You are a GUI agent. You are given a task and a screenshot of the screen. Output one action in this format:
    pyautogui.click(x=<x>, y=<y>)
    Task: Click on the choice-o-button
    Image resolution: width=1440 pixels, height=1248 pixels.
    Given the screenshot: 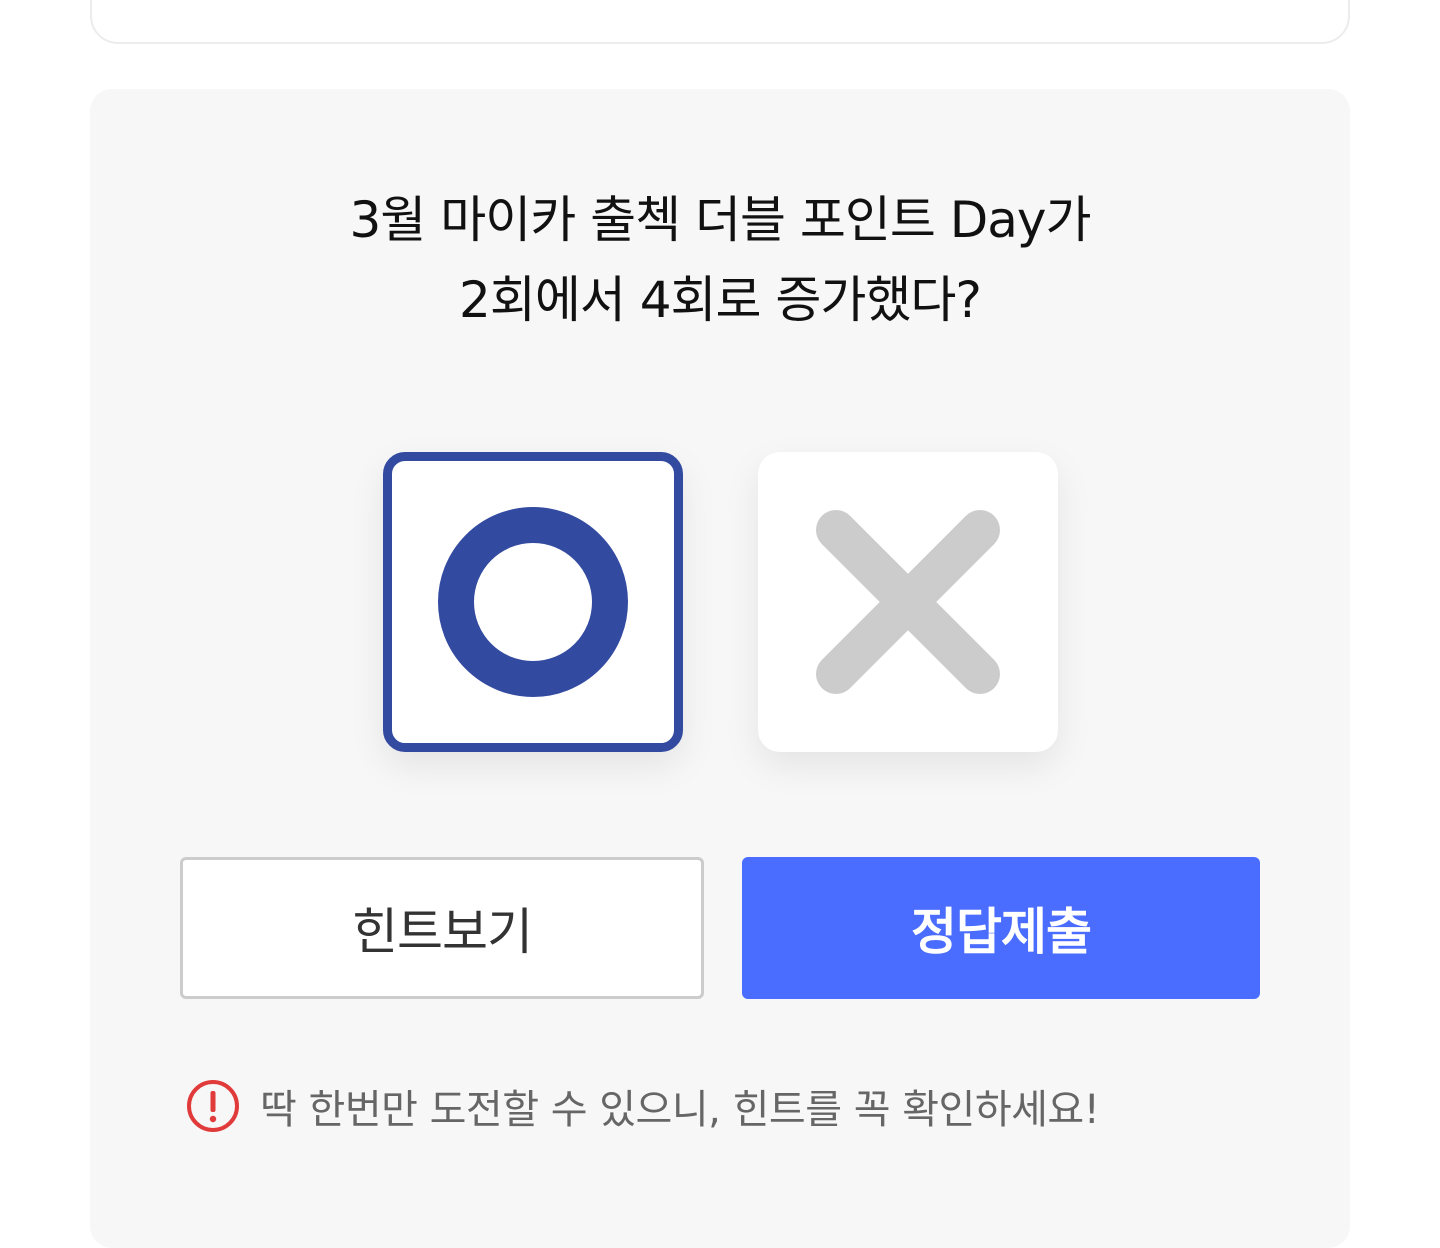 What is the action you would take?
    pyautogui.click(x=533, y=602)
    